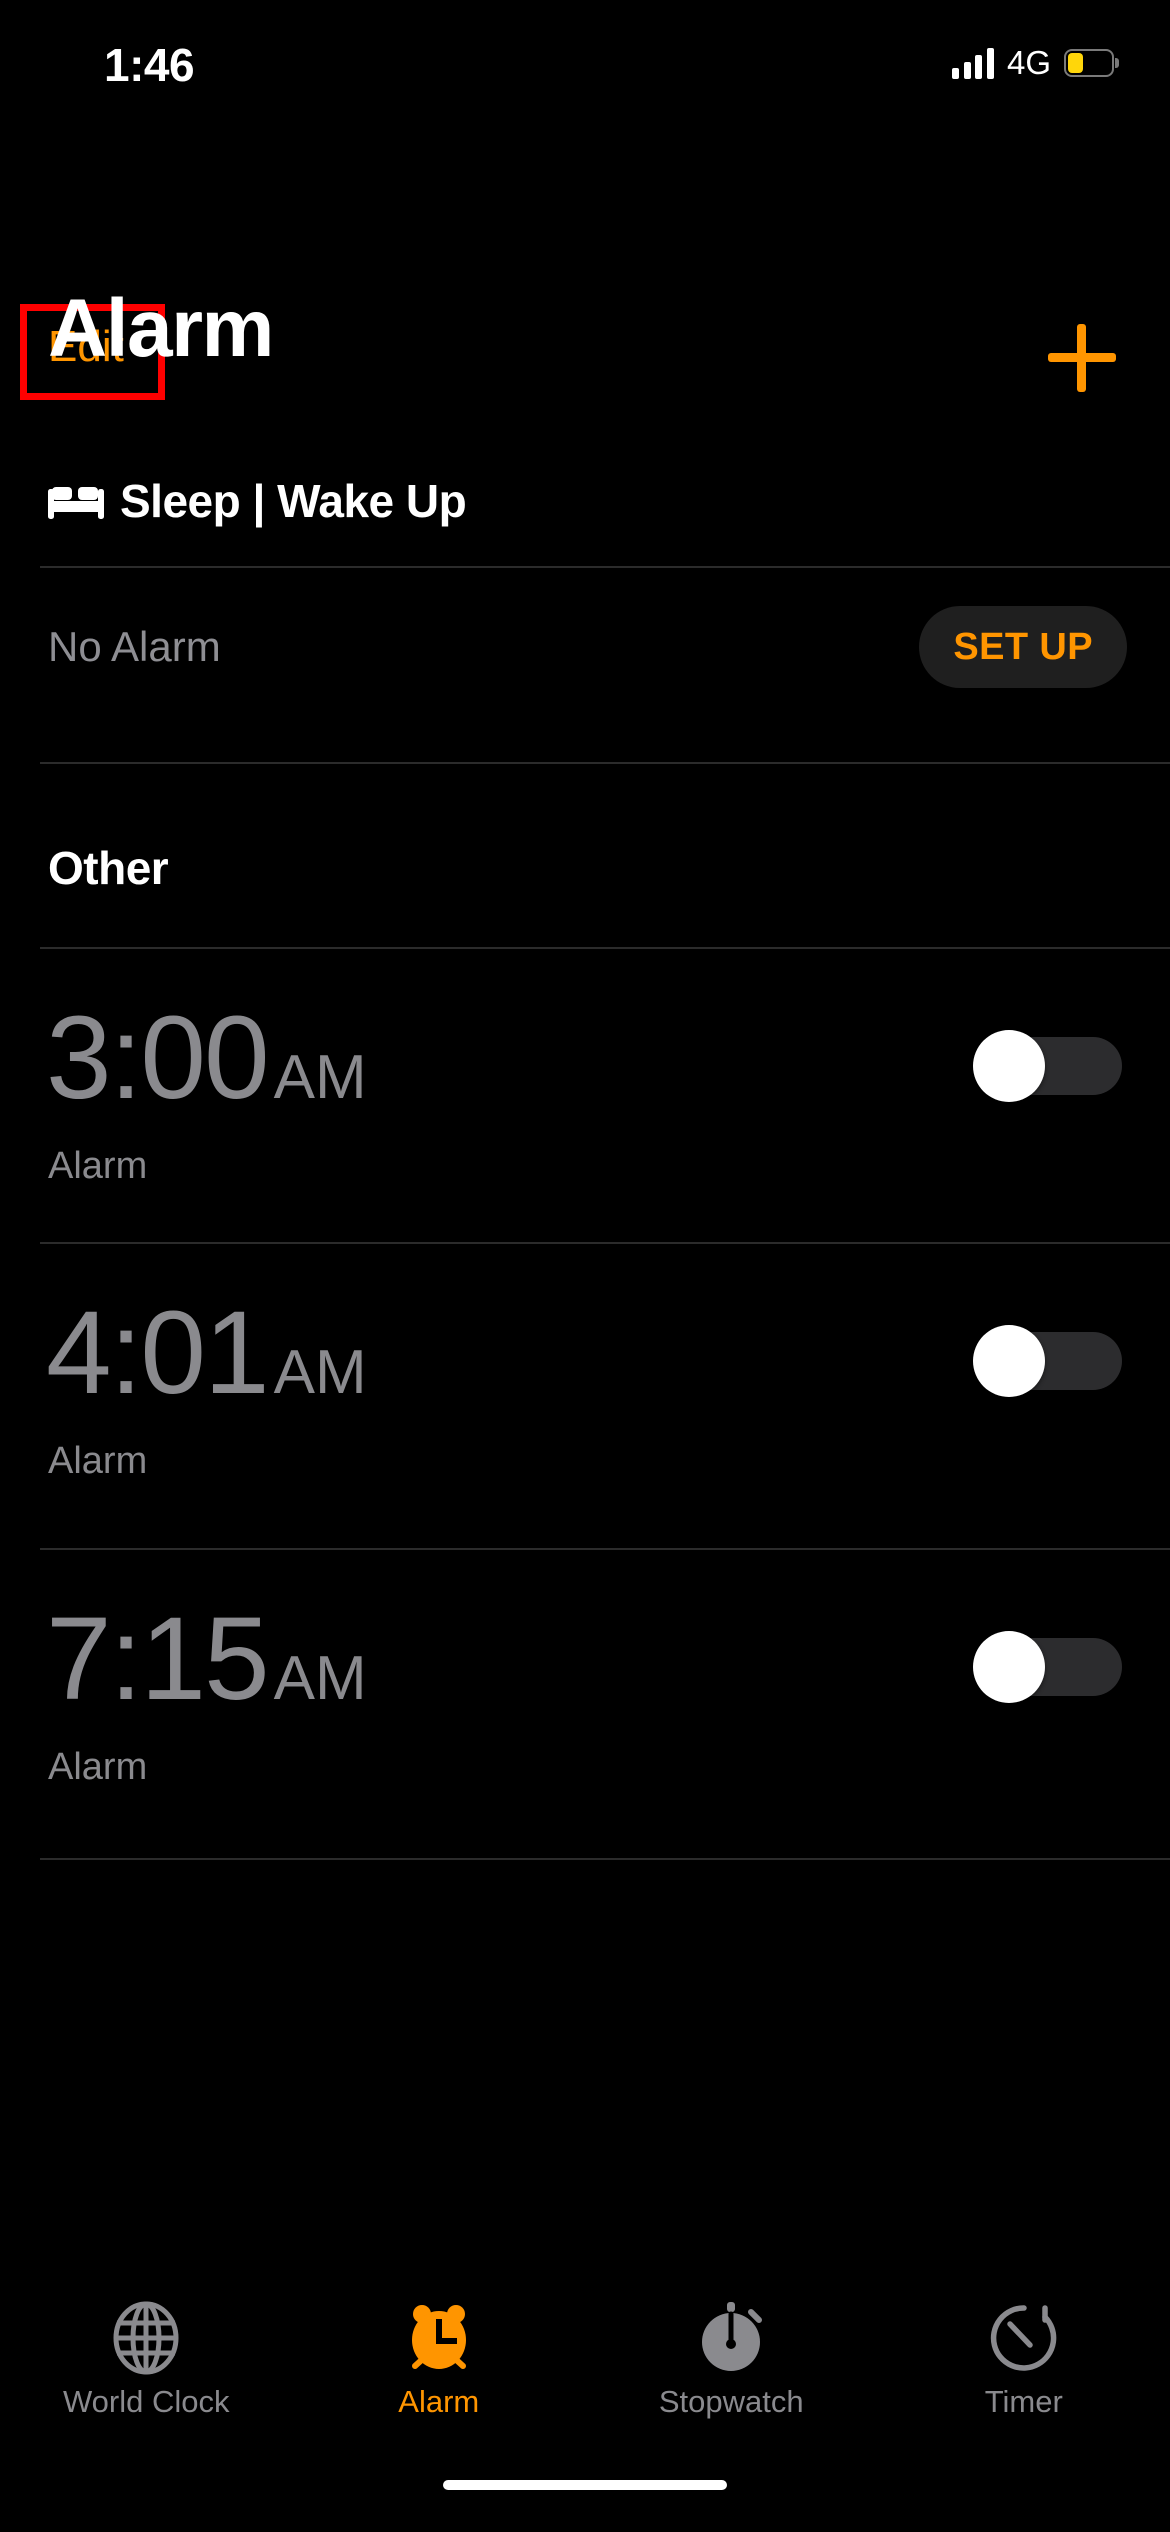  I want to click on sleep-status-text: No Alarm, so click(134, 646).